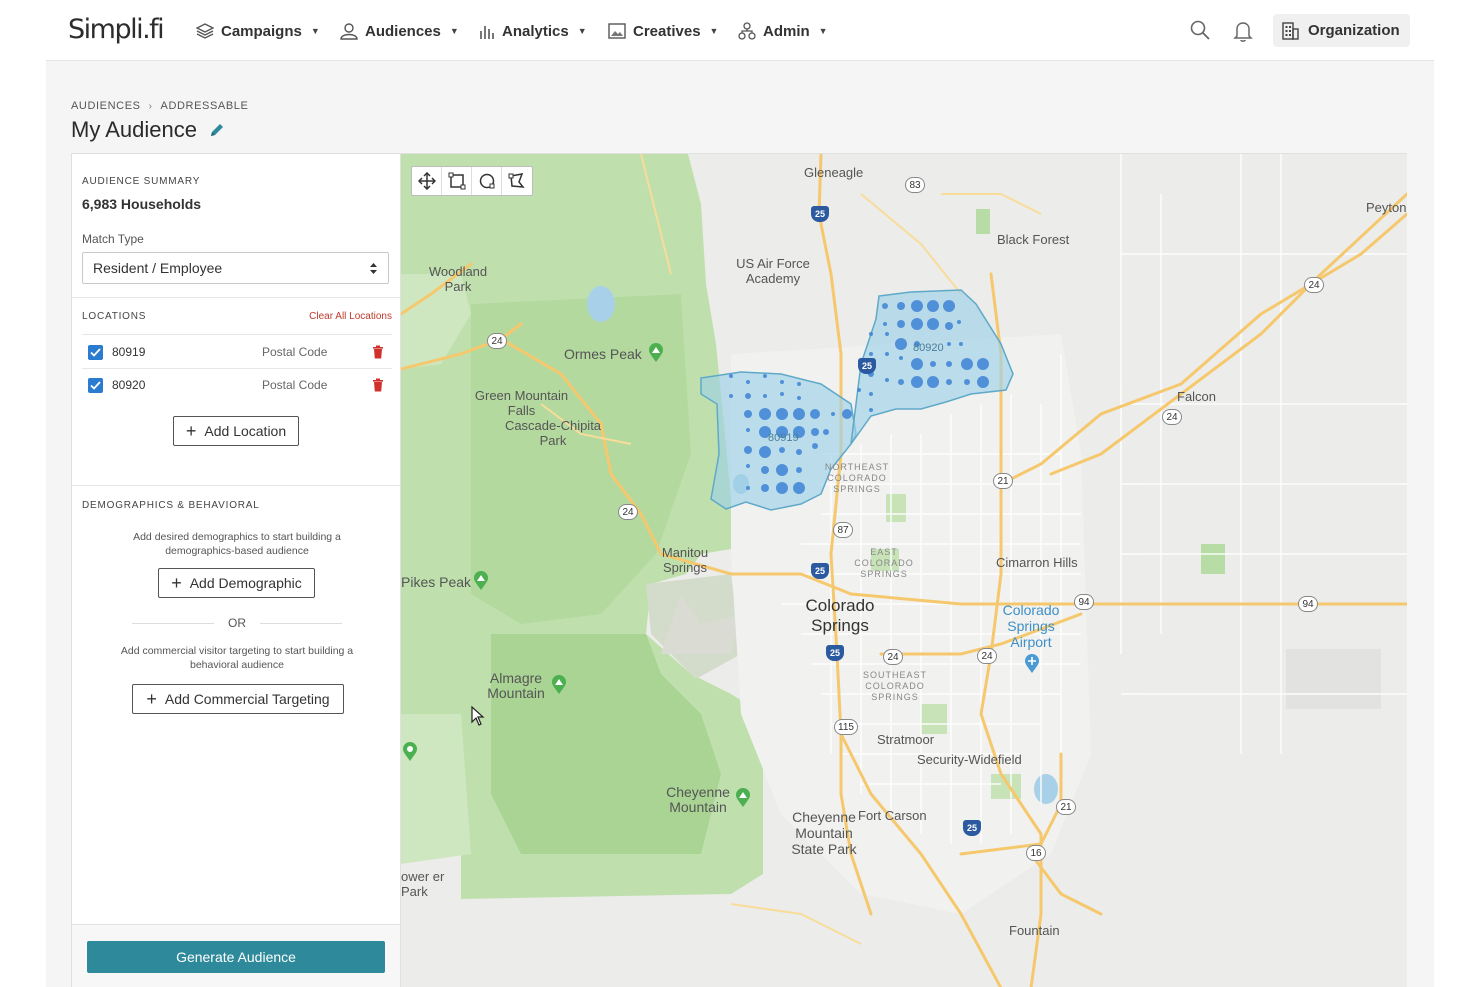 The height and width of the screenshot is (987, 1480). What do you see at coordinates (478, 716) in the screenshot?
I see `mouse-cursor-icon` at bounding box center [478, 716].